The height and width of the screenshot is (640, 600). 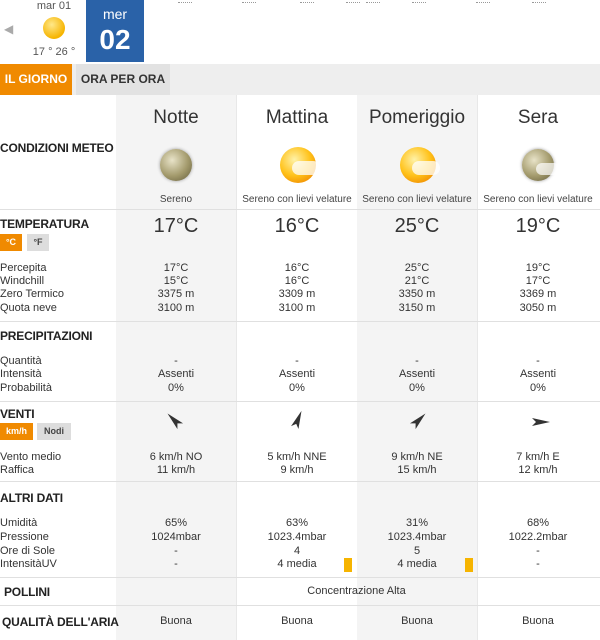 What do you see at coordinates (176, 470) in the screenshot?
I see `gust-value: 11 km/h` at bounding box center [176, 470].